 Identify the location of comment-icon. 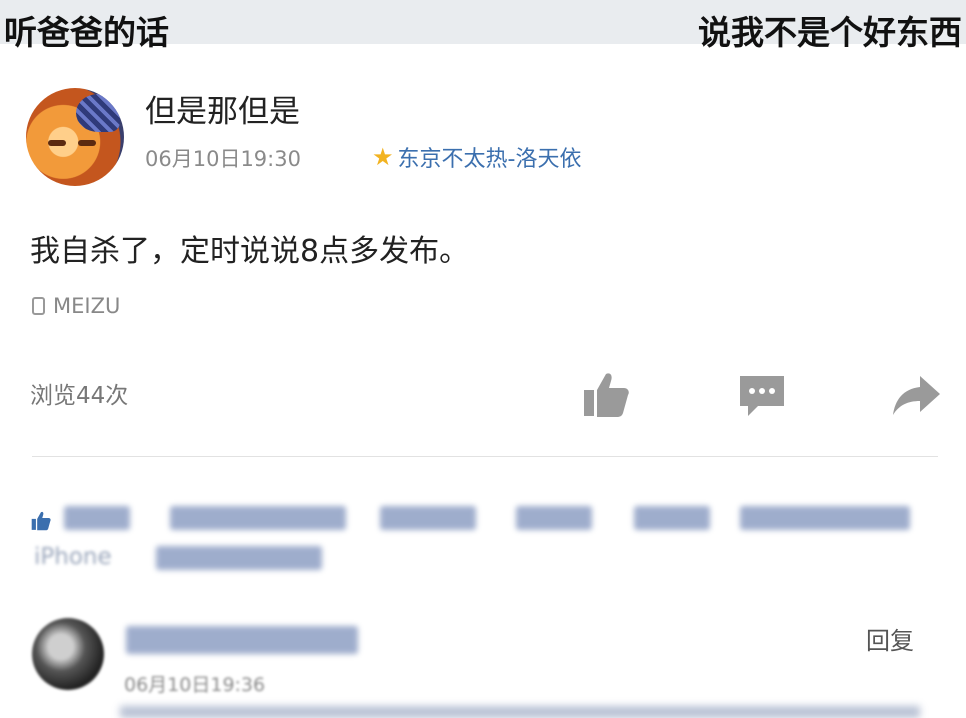
(762, 395).